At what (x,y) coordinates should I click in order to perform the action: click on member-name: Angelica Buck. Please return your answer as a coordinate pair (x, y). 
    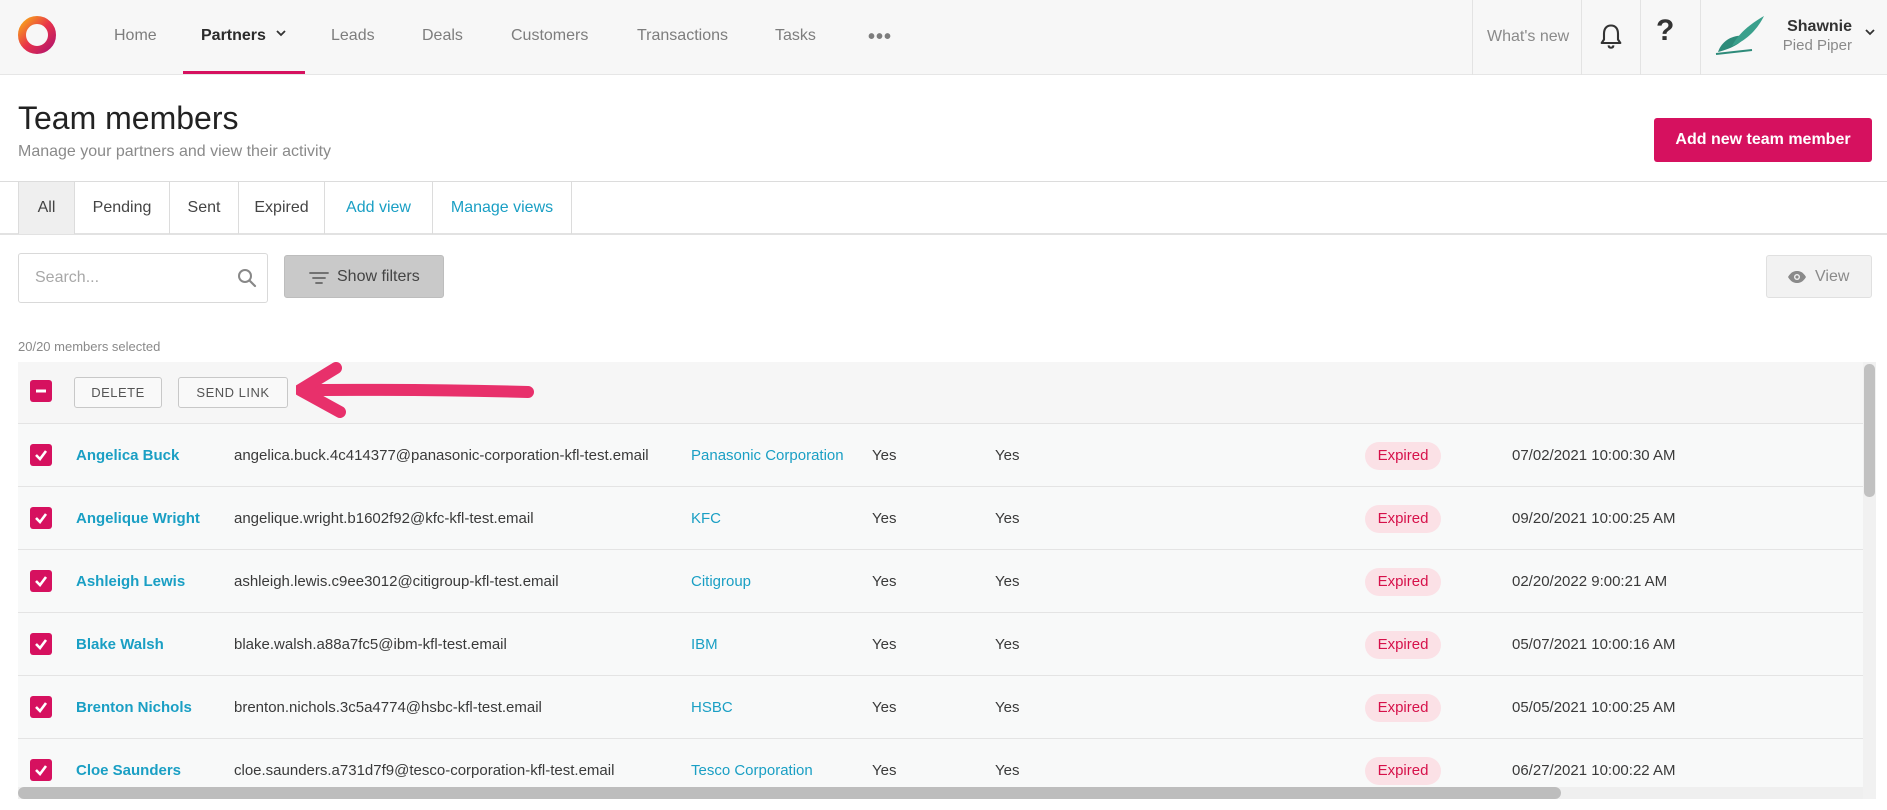
    Looking at the image, I should click on (127, 455).